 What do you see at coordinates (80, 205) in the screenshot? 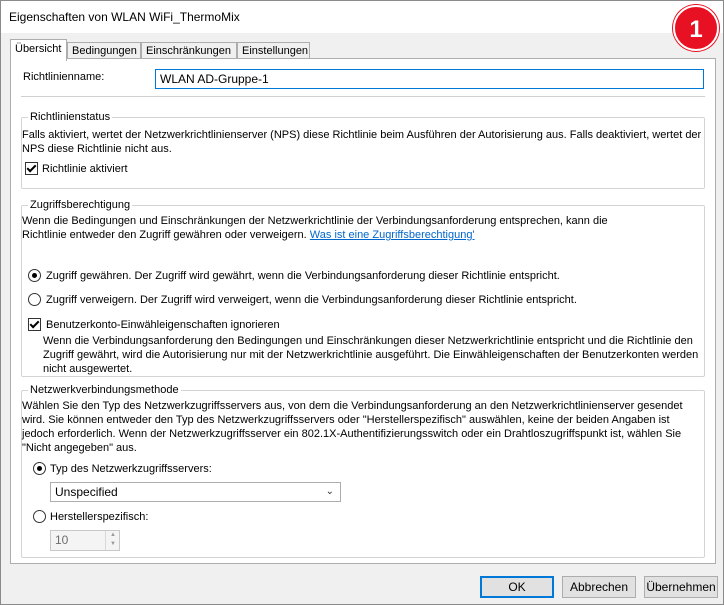
I see `access-permission-title: Zugriffsberechtigung` at bounding box center [80, 205].